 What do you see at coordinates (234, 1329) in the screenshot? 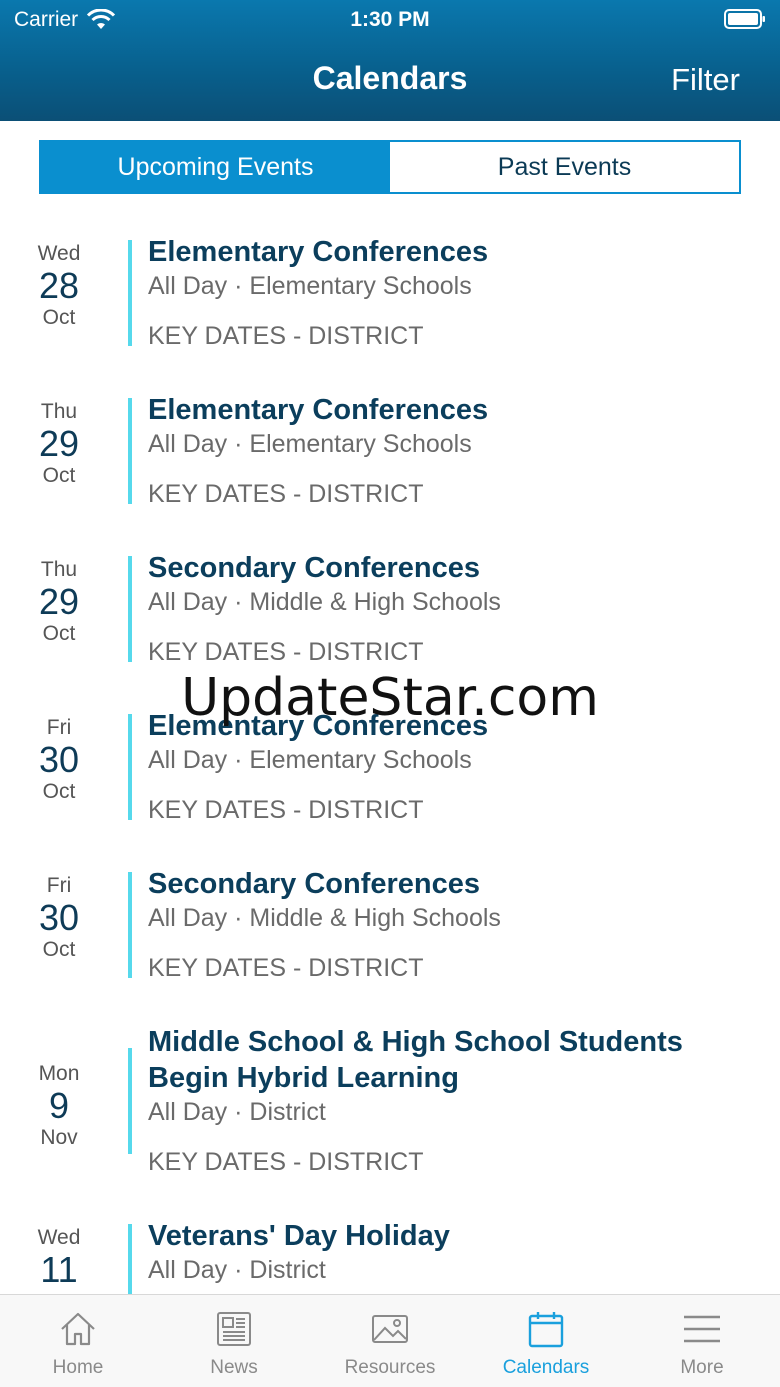
I see `newspaper-icon` at bounding box center [234, 1329].